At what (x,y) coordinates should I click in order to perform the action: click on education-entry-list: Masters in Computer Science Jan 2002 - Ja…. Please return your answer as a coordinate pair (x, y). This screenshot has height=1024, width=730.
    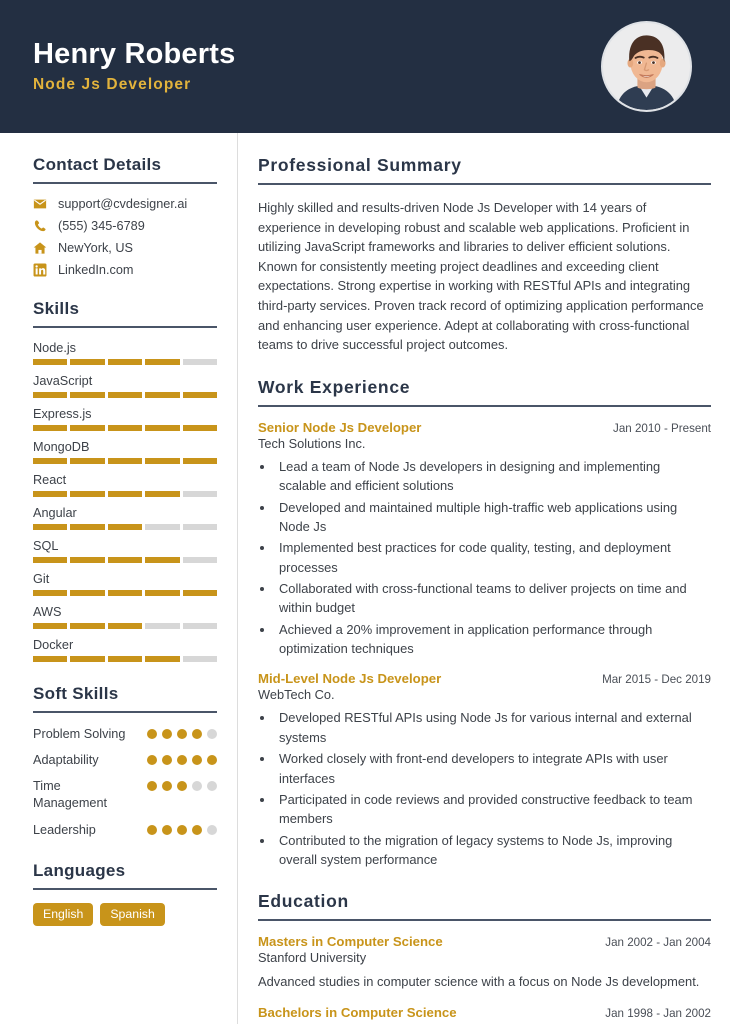
    Looking at the image, I should click on (484, 979).